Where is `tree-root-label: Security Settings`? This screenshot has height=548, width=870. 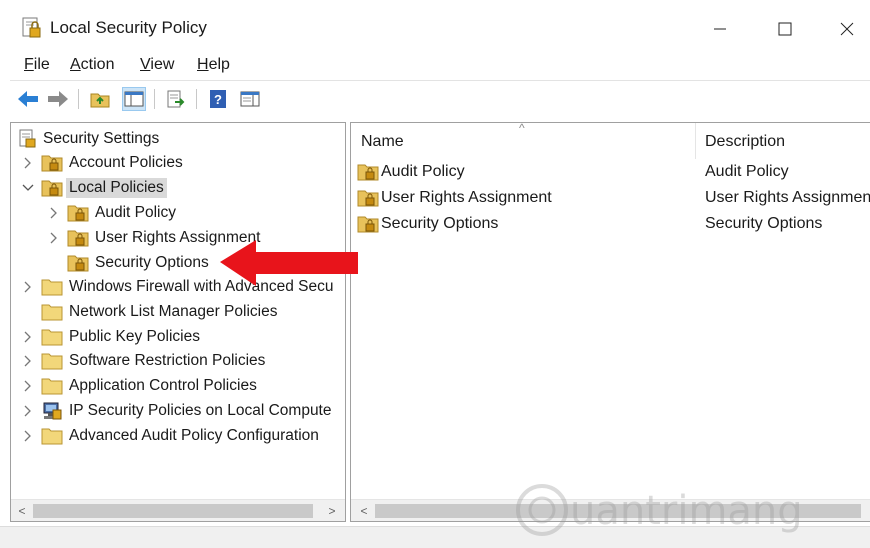 tree-root-label: Security Settings is located at coordinates (101, 138).